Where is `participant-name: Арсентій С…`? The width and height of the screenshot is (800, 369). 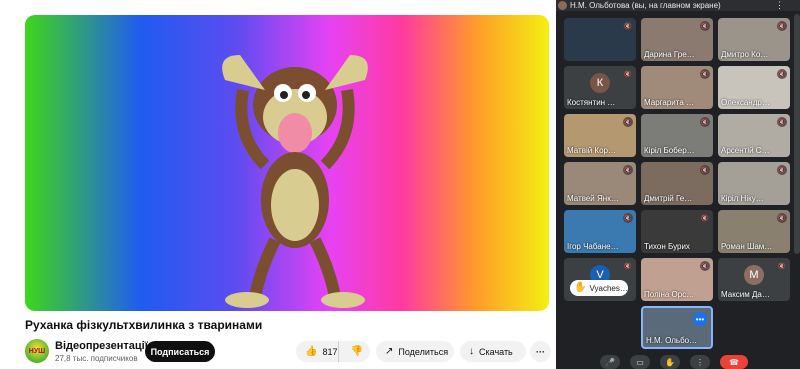
participant-name: Арсентій С… is located at coordinates (745, 150).